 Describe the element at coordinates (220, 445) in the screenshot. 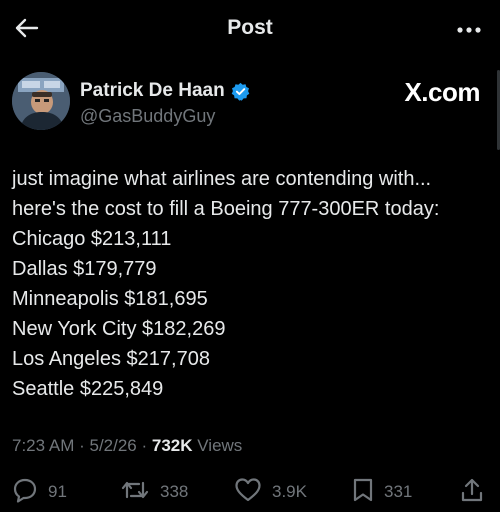

I see `views-label: Views` at that location.